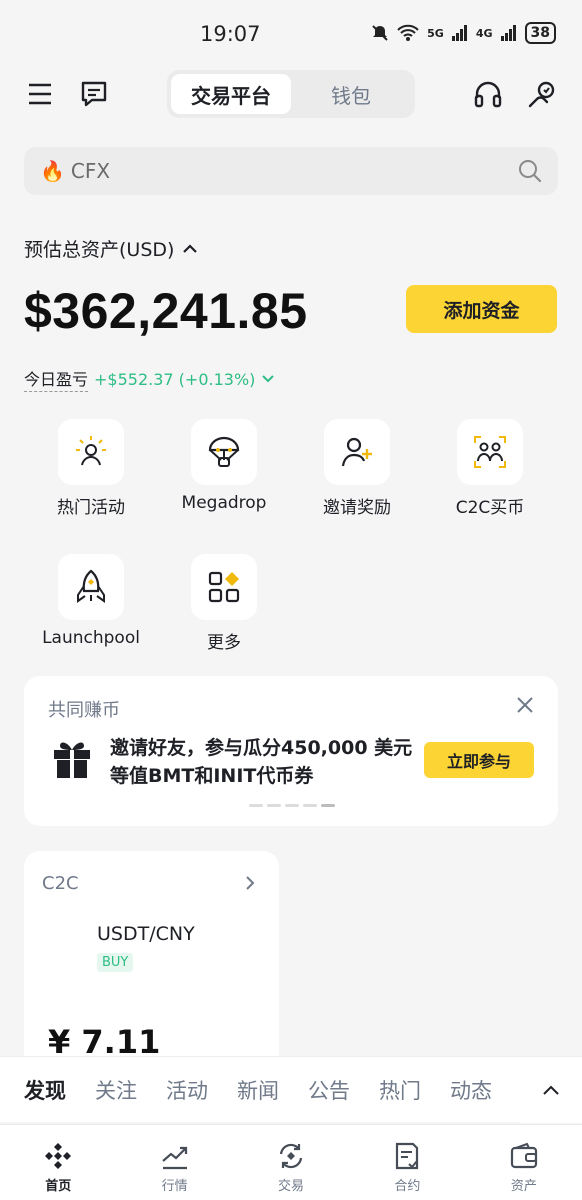 The width and height of the screenshot is (582, 1200). What do you see at coordinates (357, 508) in the screenshot?
I see `shortcut-label: 邀请奖励` at bounding box center [357, 508].